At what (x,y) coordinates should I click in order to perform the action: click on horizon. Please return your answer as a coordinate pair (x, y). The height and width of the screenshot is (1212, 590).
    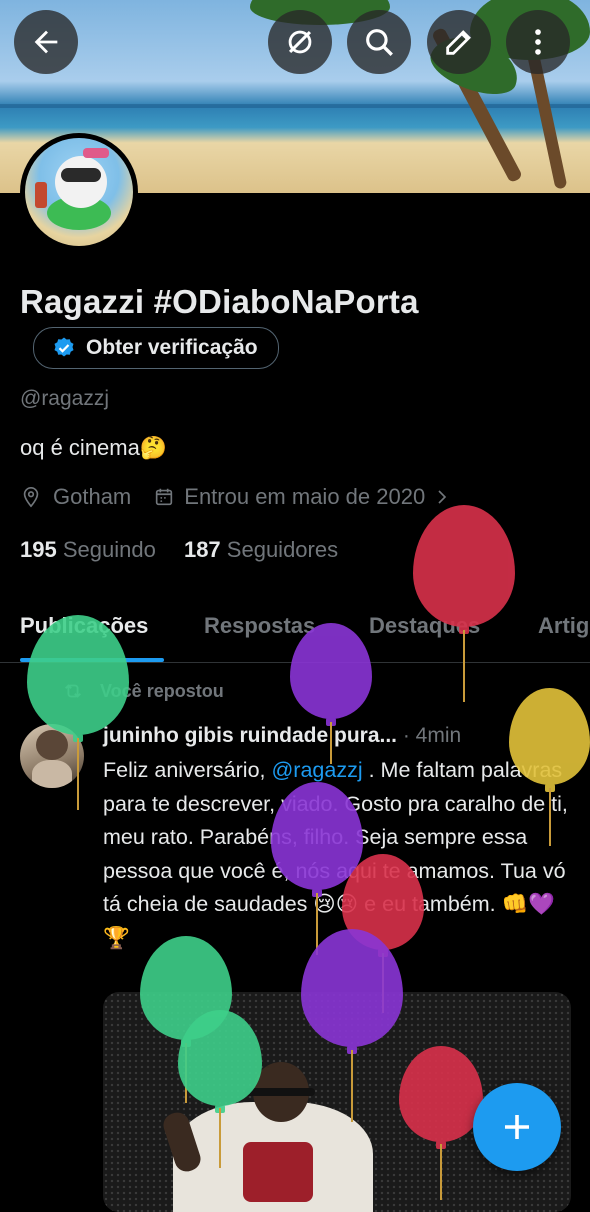
    Looking at the image, I should click on (295, 106).